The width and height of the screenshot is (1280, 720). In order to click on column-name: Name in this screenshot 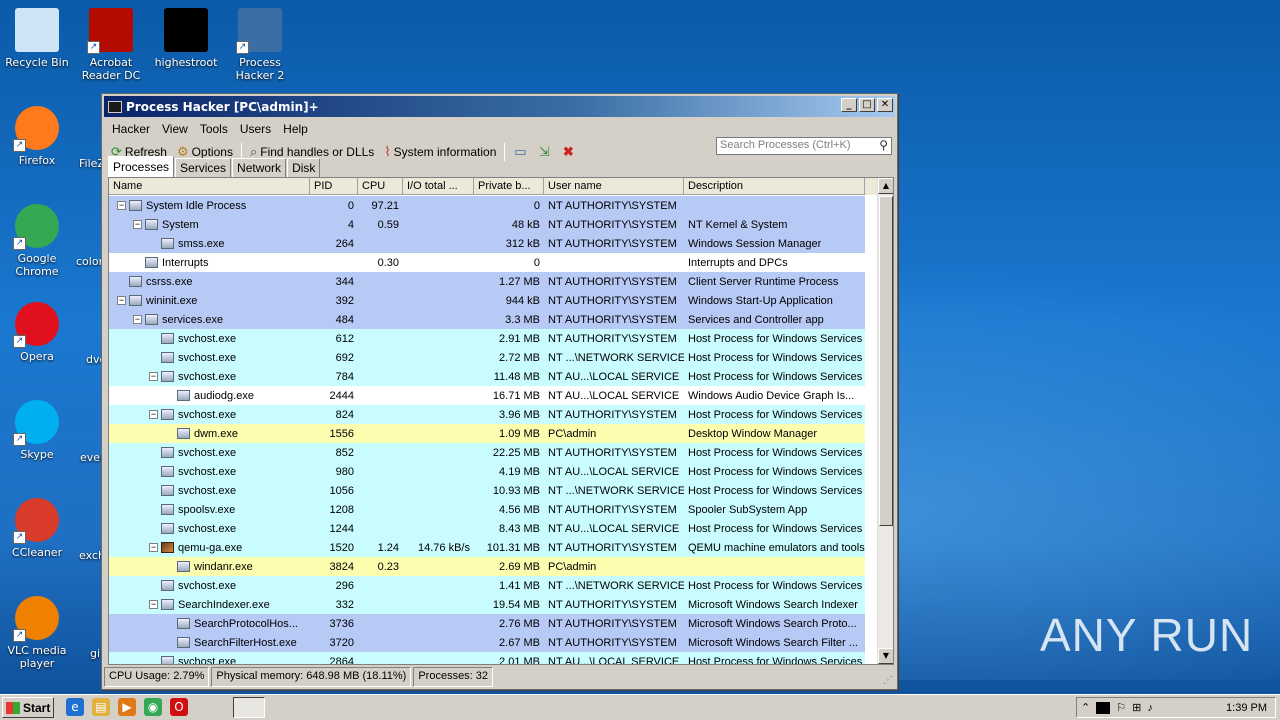, I will do `click(209, 186)`.